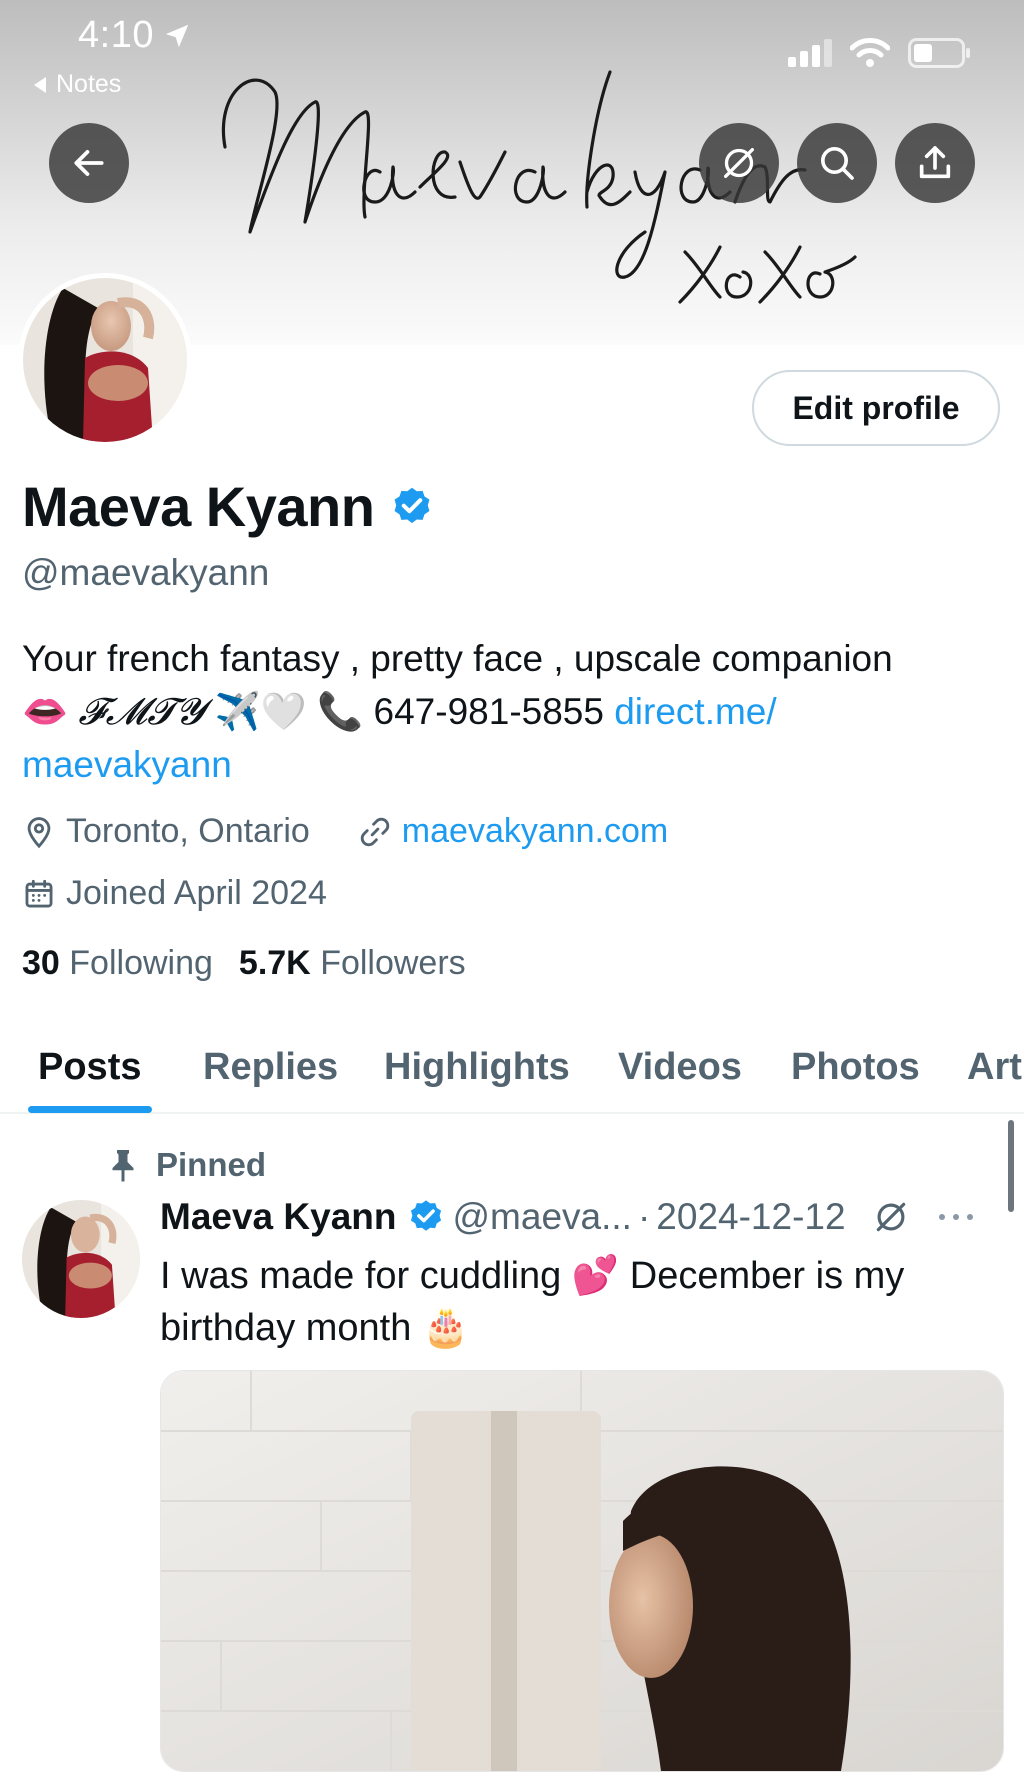 This screenshot has width=1024, height=1772. What do you see at coordinates (445, 1328) in the screenshot?
I see `birthday-cake-emoji: 🎂` at bounding box center [445, 1328].